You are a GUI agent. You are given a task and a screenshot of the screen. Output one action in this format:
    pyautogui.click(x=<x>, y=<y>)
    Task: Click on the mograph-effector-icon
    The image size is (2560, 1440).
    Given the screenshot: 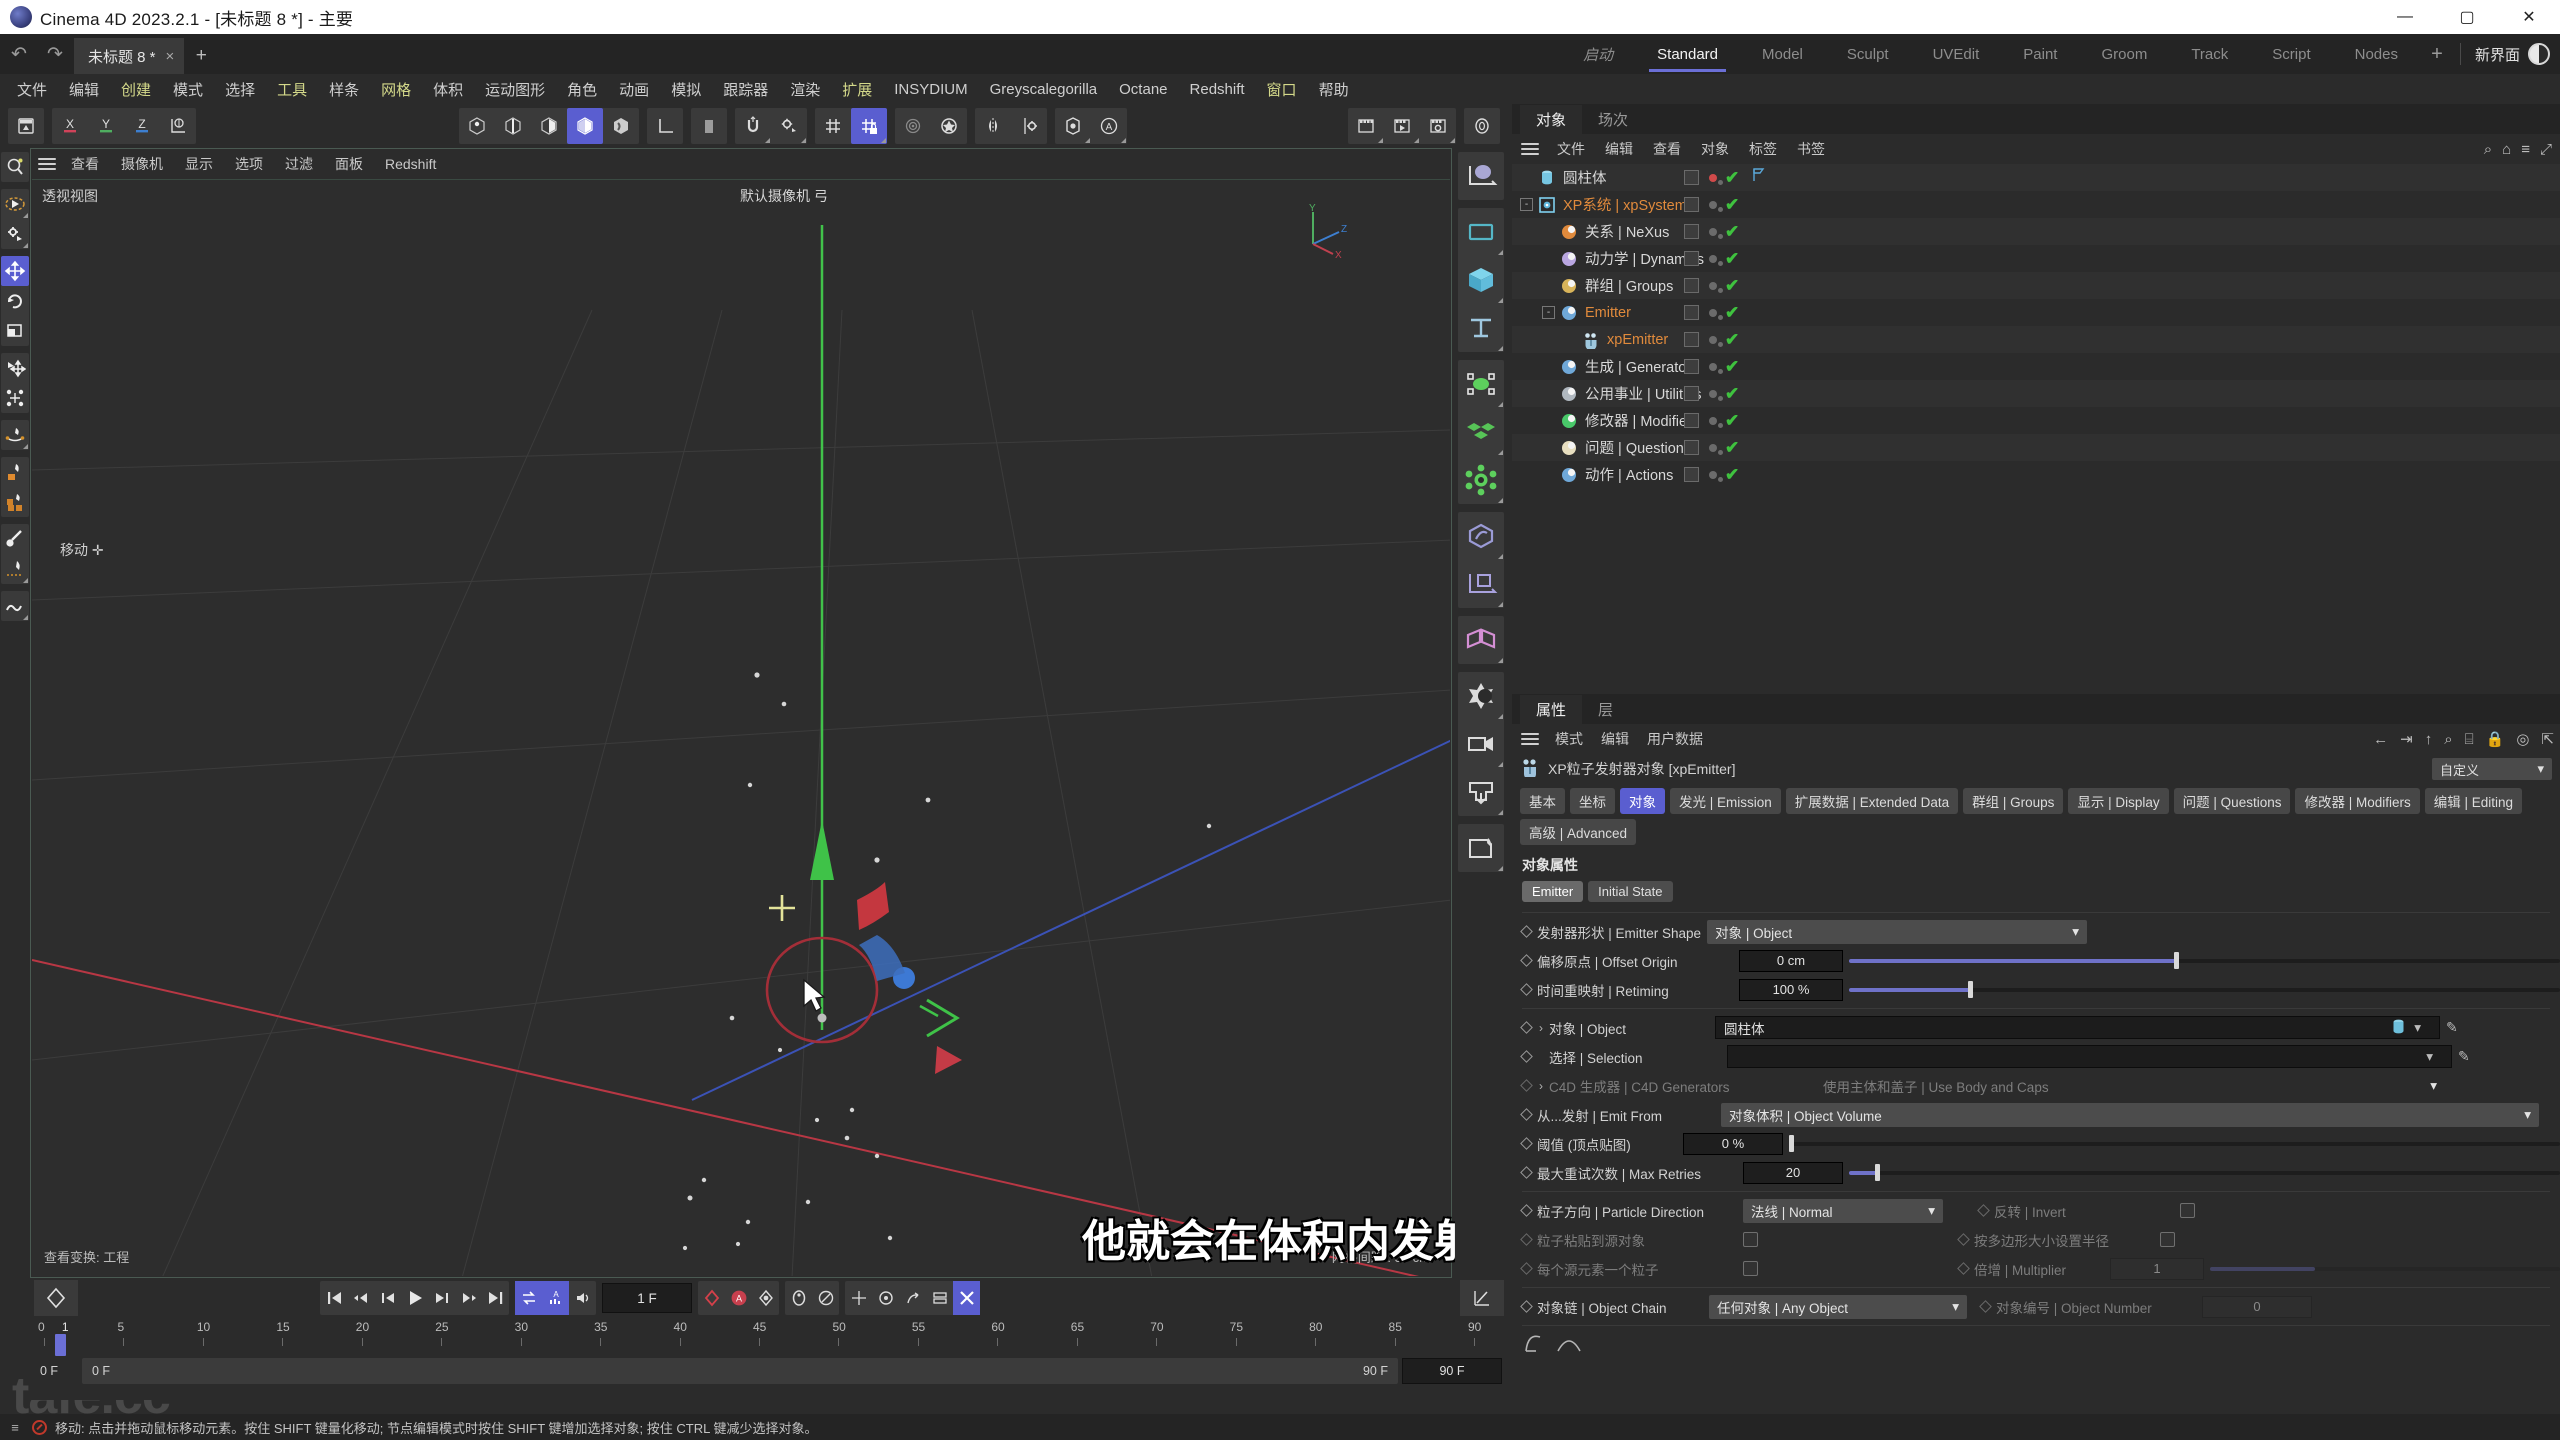 What is the action you would take?
    pyautogui.click(x=1481, y=480)
    